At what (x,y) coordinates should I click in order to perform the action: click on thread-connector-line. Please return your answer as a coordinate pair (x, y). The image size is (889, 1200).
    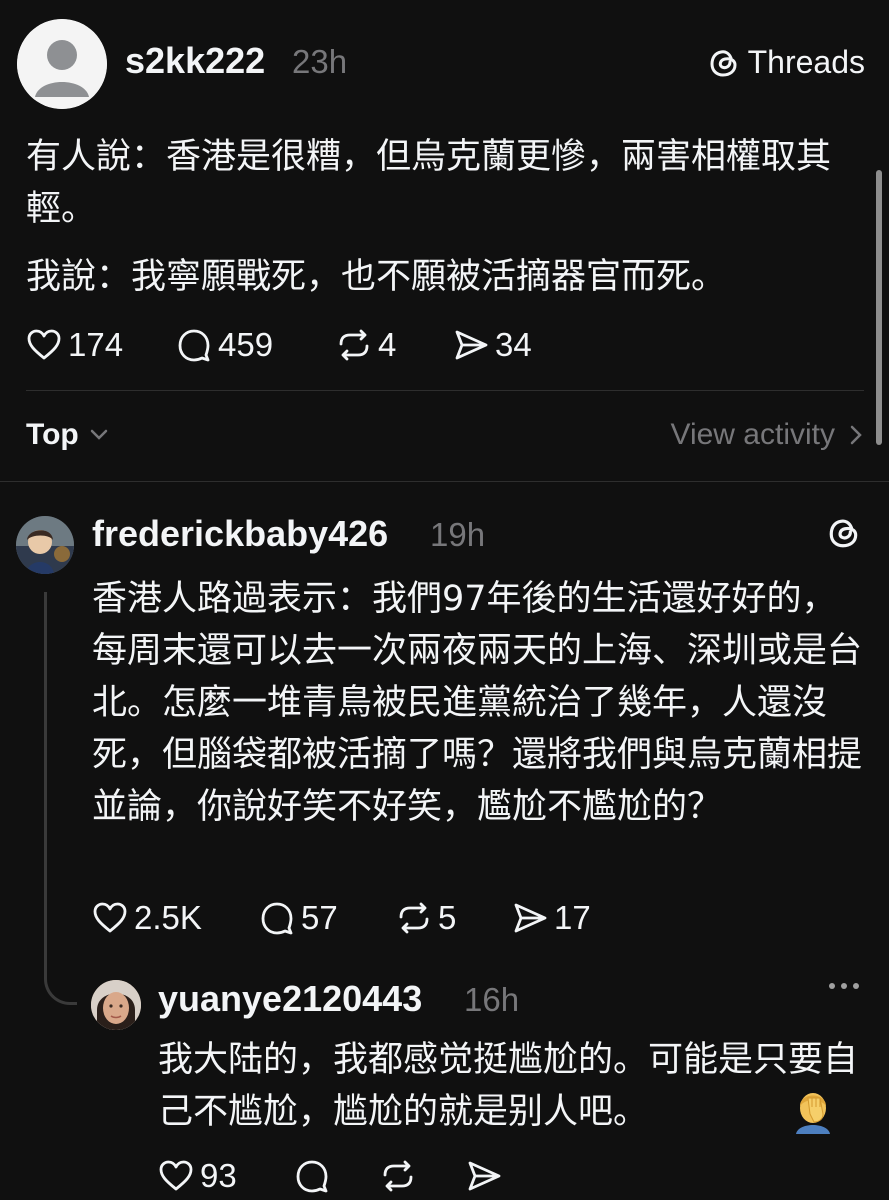
    Looking at the image, I should click on (60, 798).